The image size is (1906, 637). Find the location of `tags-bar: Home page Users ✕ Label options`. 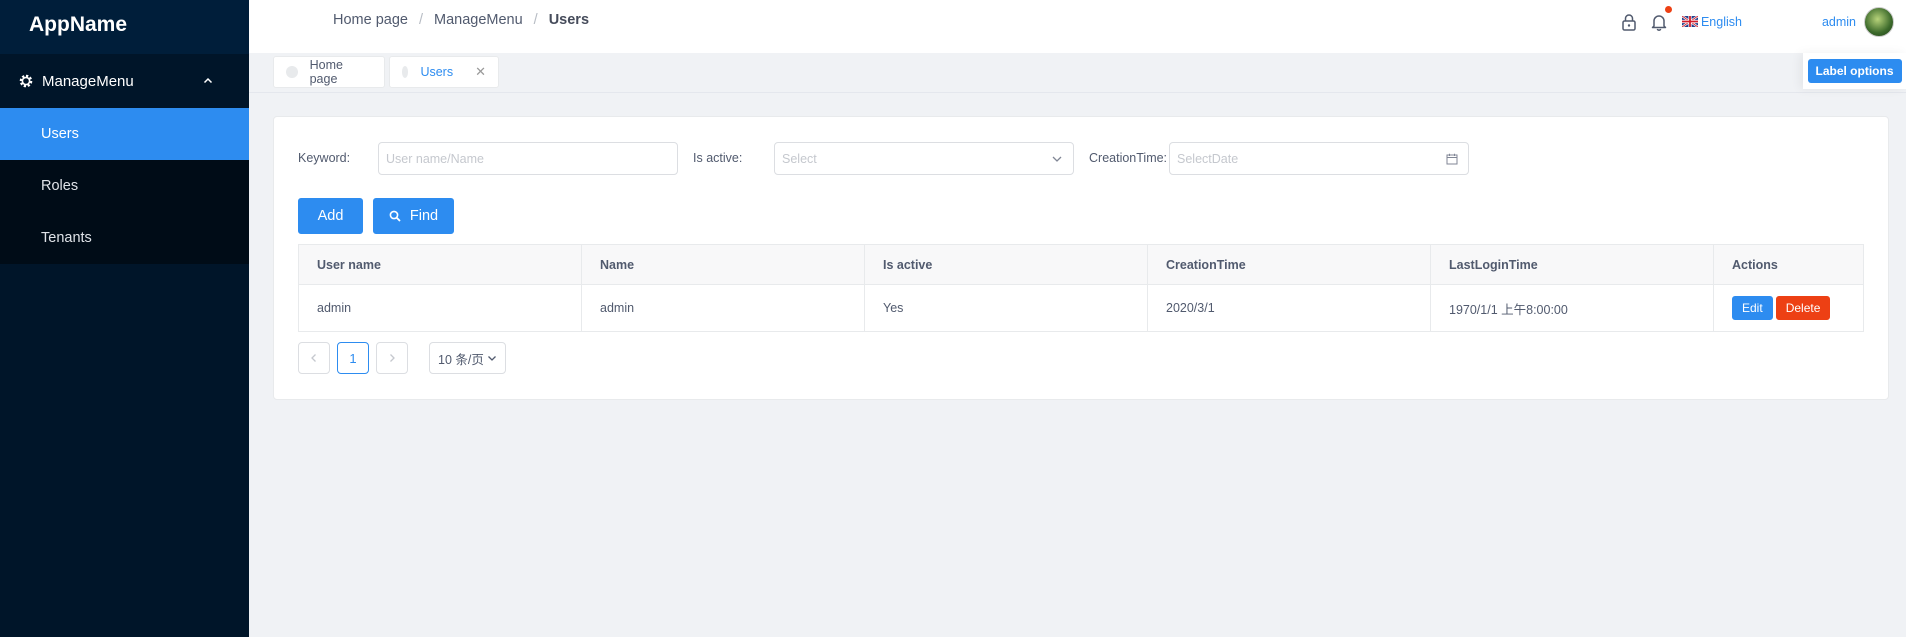

tags-bar: Home page Users ✕ Label options is located at coordinates (1077, 73).